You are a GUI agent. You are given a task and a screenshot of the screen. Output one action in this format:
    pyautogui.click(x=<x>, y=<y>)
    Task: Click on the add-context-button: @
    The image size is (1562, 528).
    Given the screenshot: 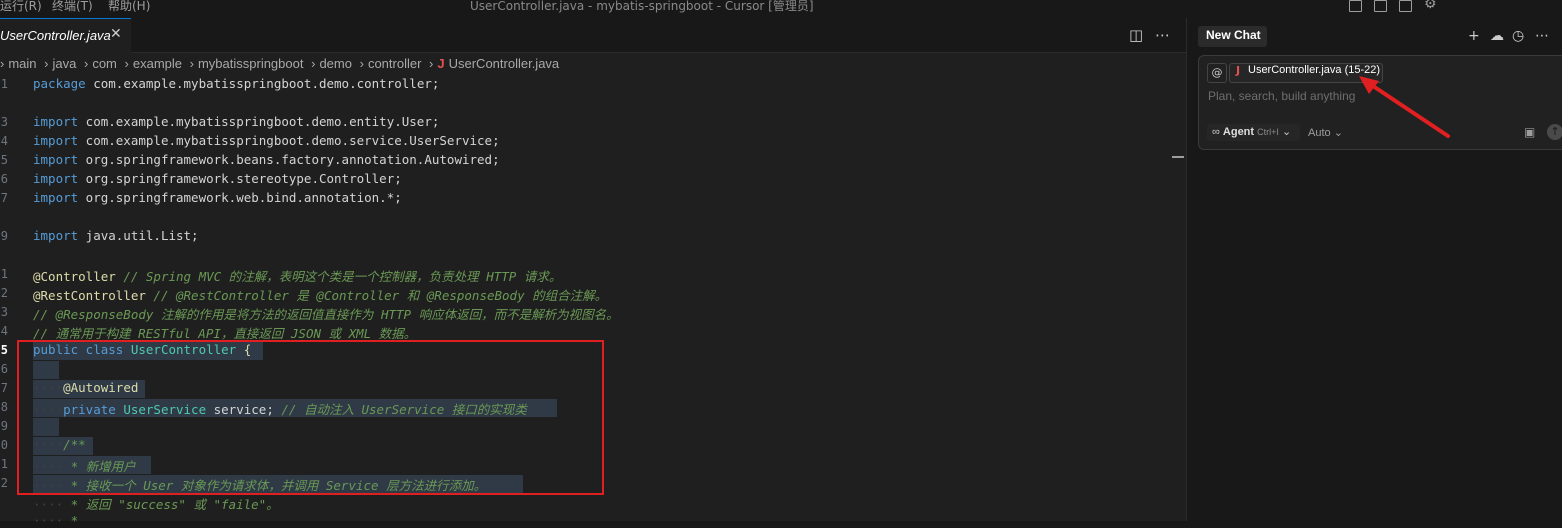 What is the action you would take?
    pyautogui.click(x=1217, y=73)
    